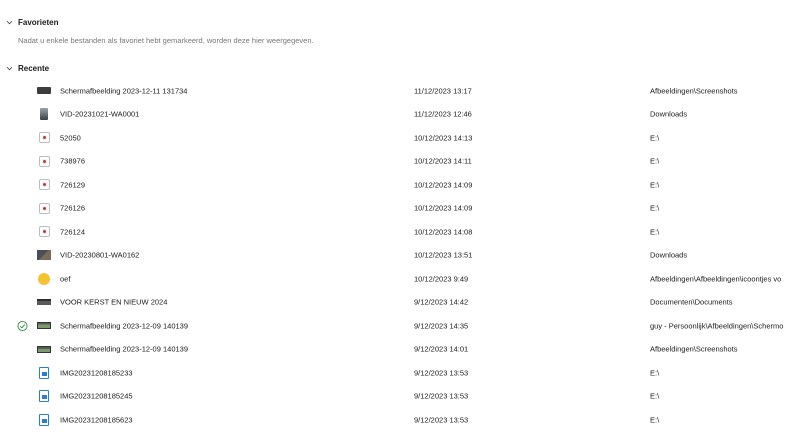  Describe the element at coordinates (96, 420) in the screenshot. I see `file-name: IMG20231208185623` at that location.